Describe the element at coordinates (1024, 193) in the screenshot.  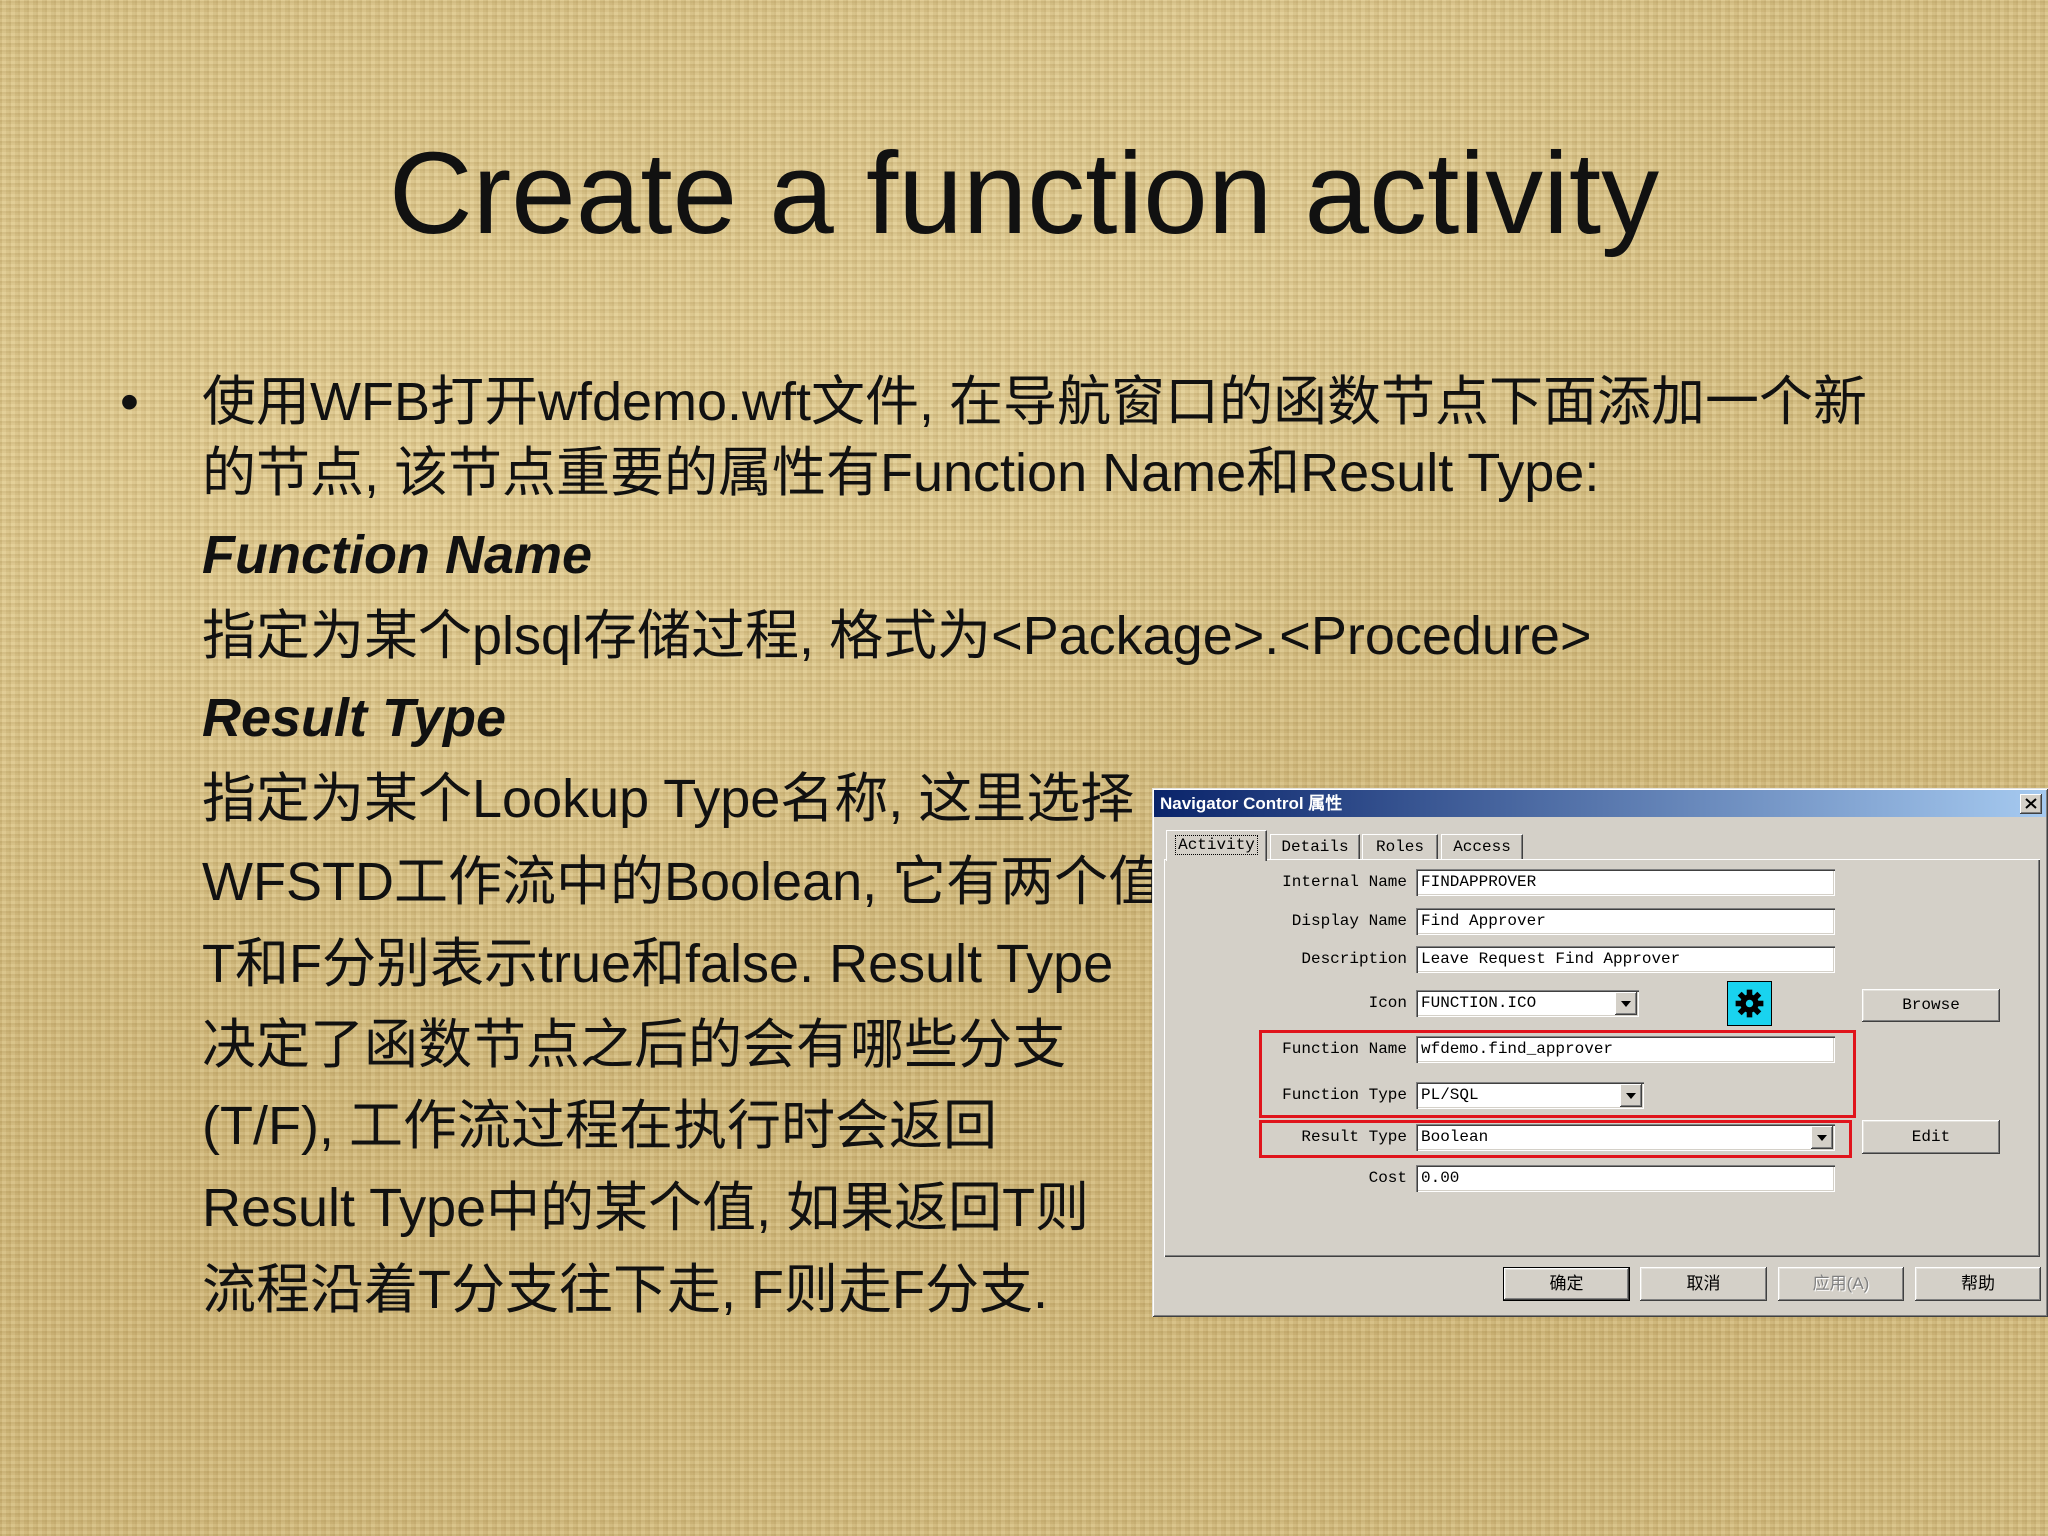
I see `slide-title: Create a function activity` at that location.